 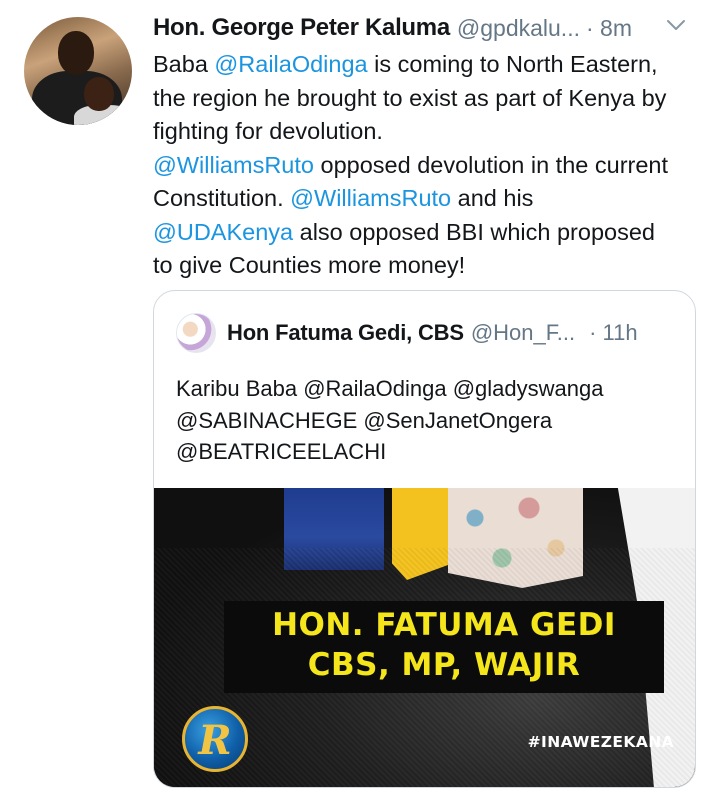 I want to click on avatar-figure-child-head, so click(x=99, y=94).